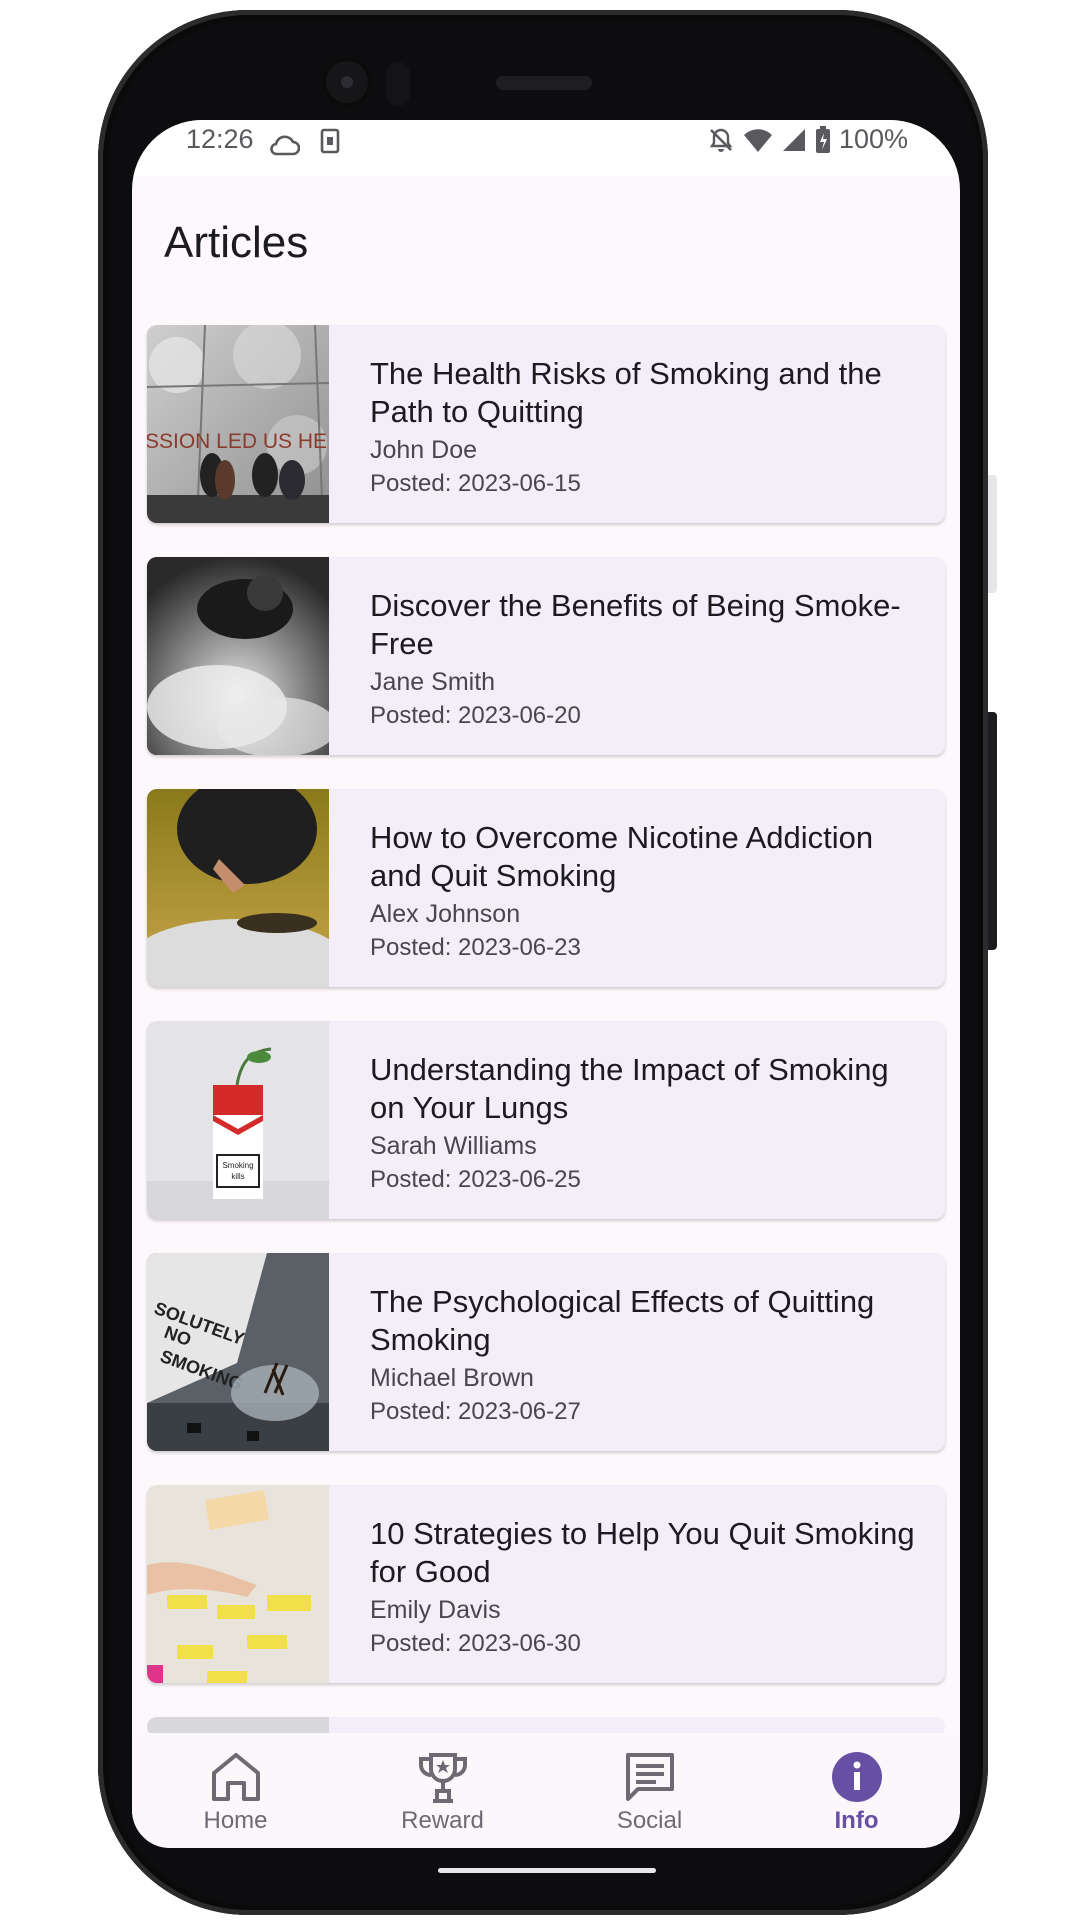 Image resolution: width=1080 pixels, height=1920 pixels. What do you see at coordinates (807, 139) in the screenshot?
I see `status-right-group: 100%` at bounding box center [807, 139].